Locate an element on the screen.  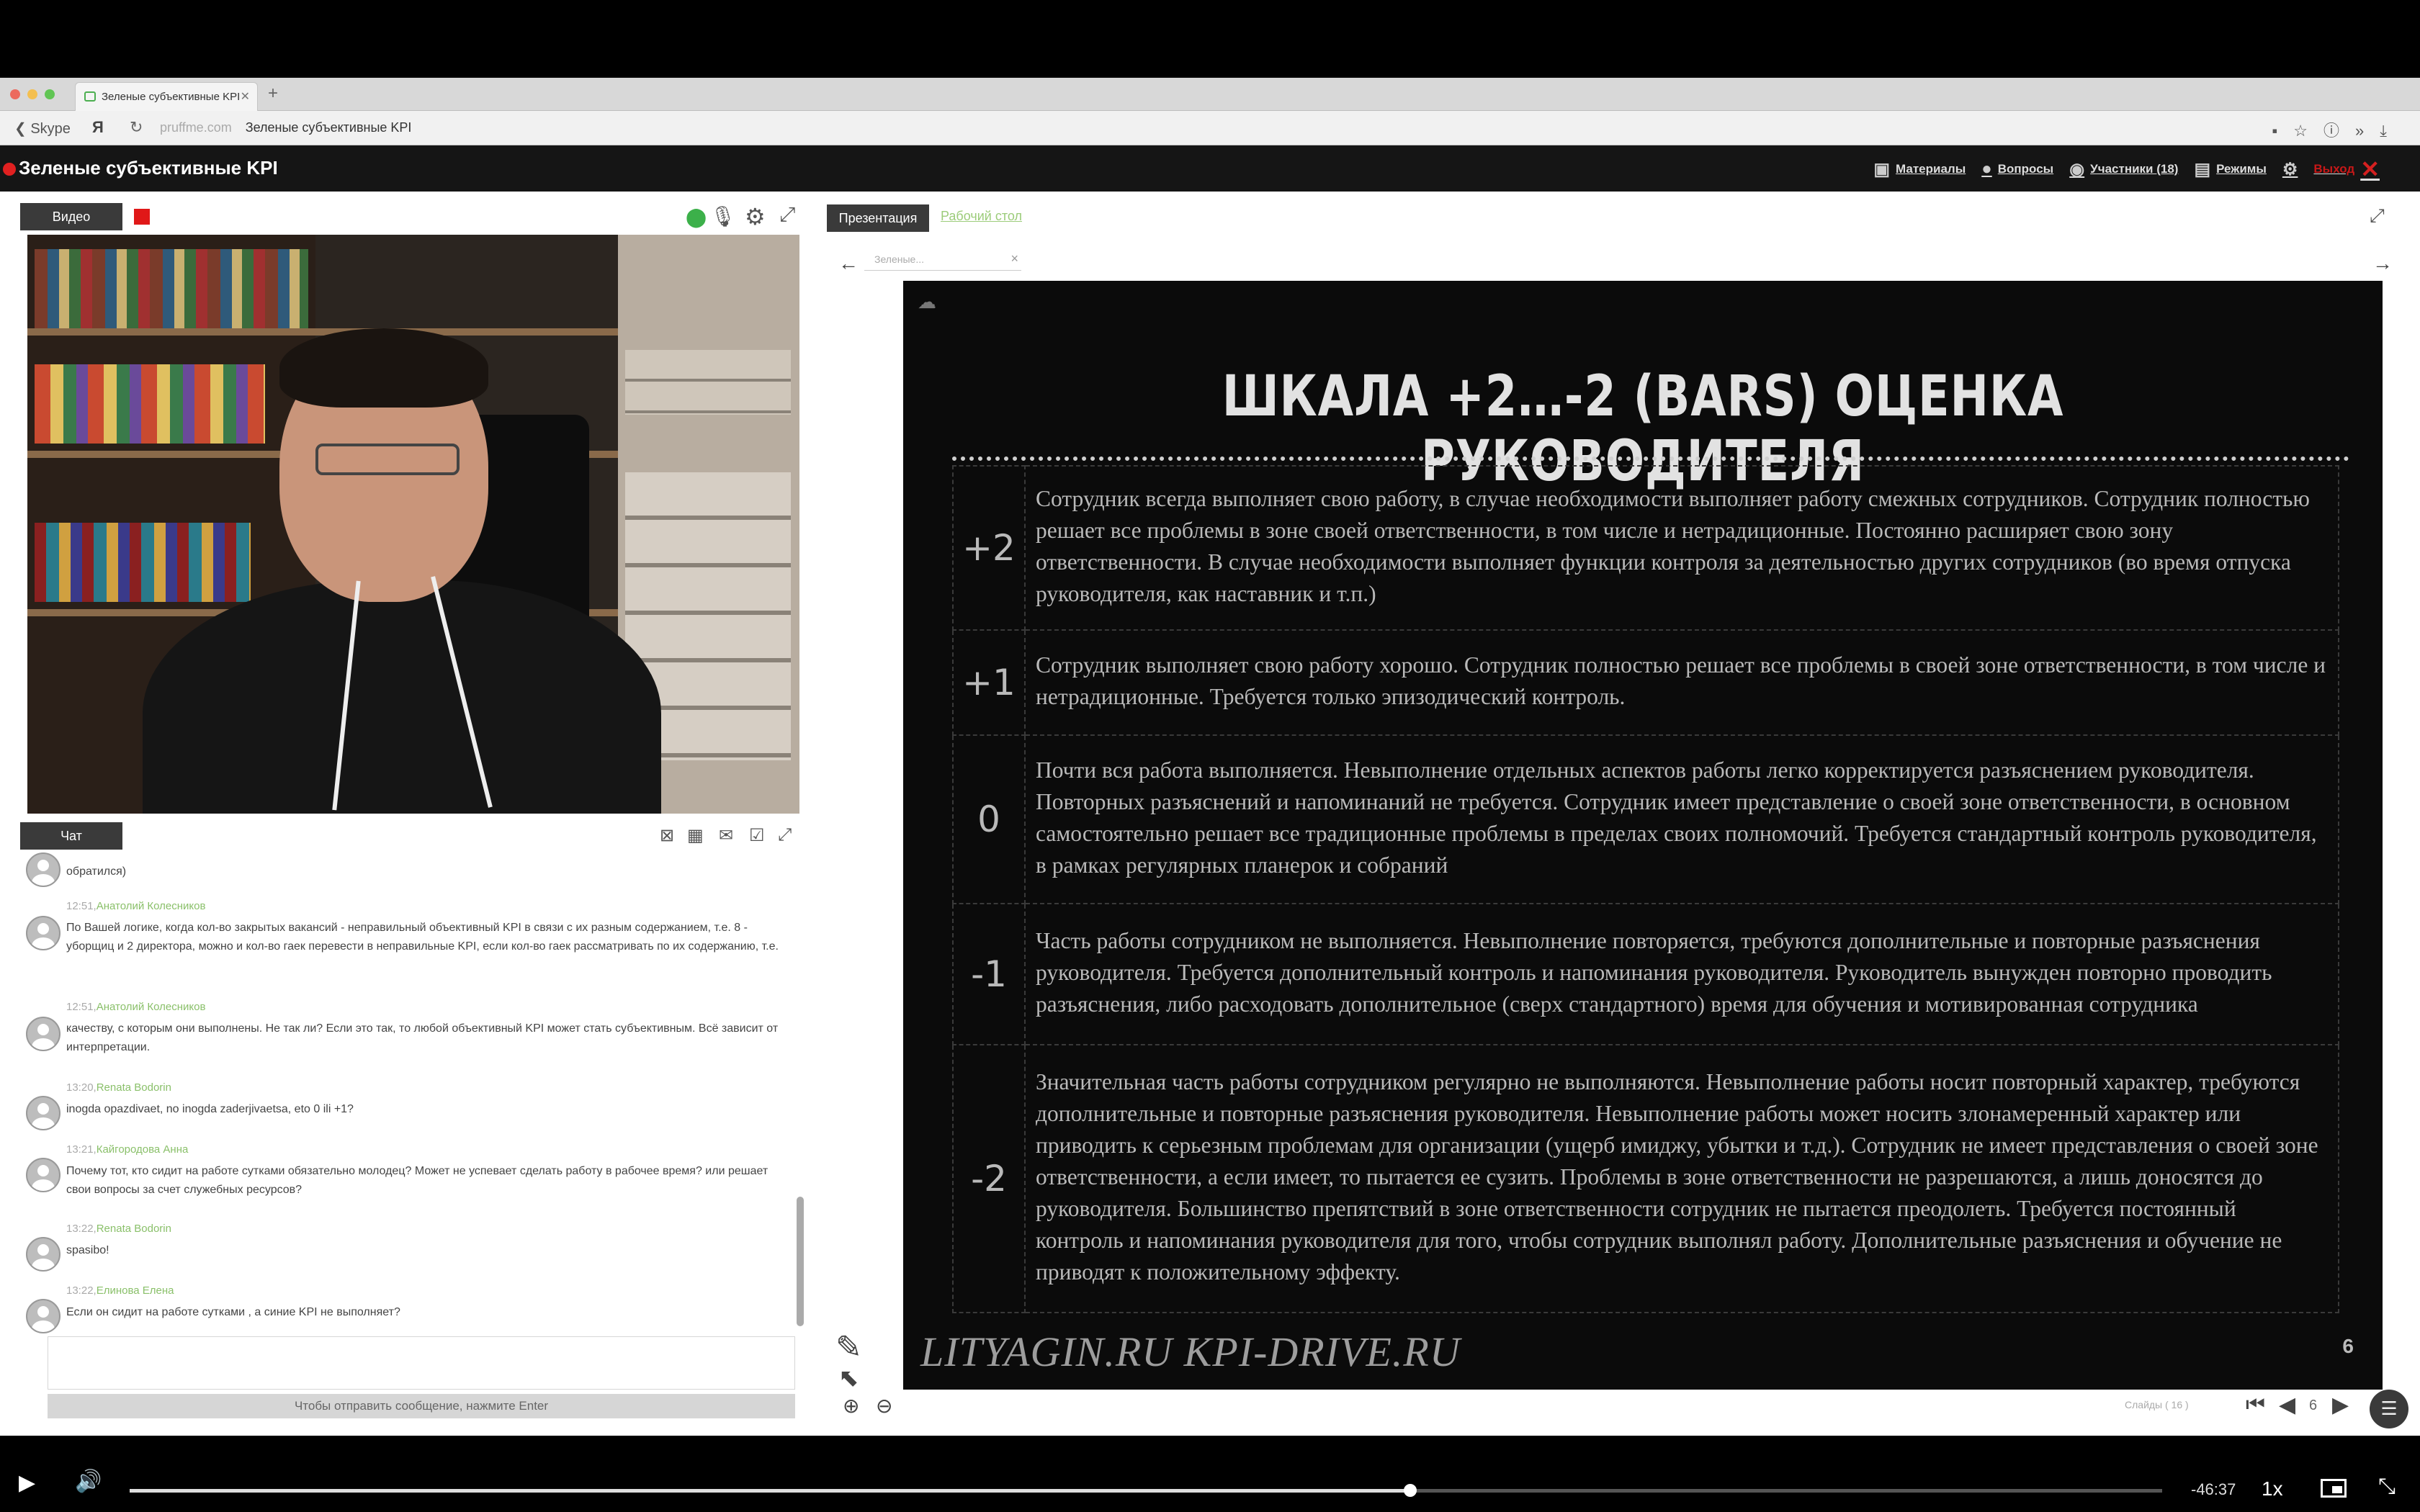
exit-fullscreen-icon: ⤡ is located at coordinates (2387, 1487).